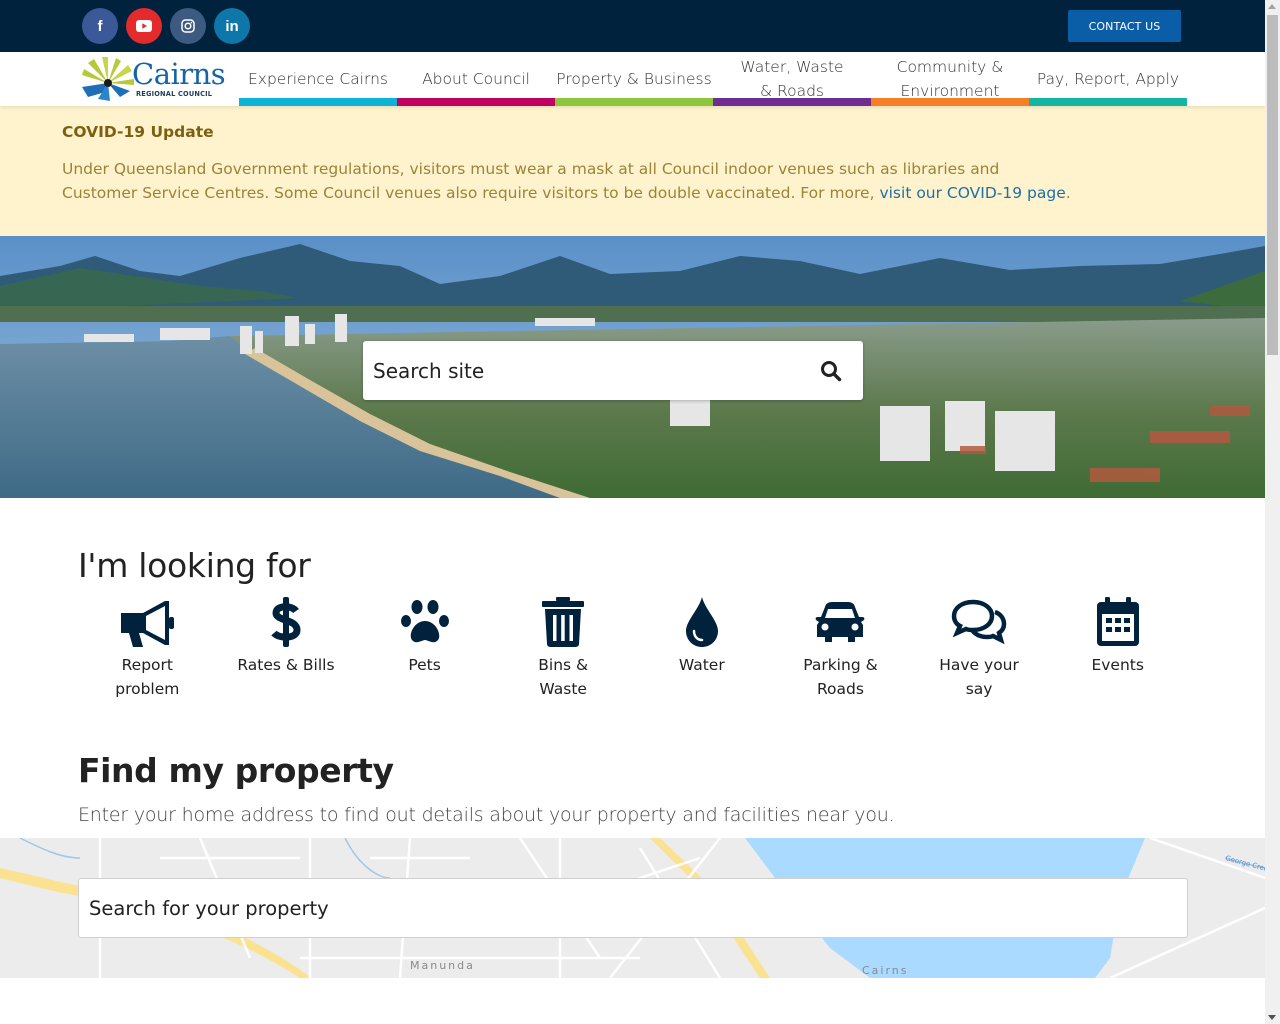 This screenshot has width=1280, height=1024. Describe the element at coordinates (429, 370) in the screenshot. I see `site-search-placeholder: Search site` at that location.